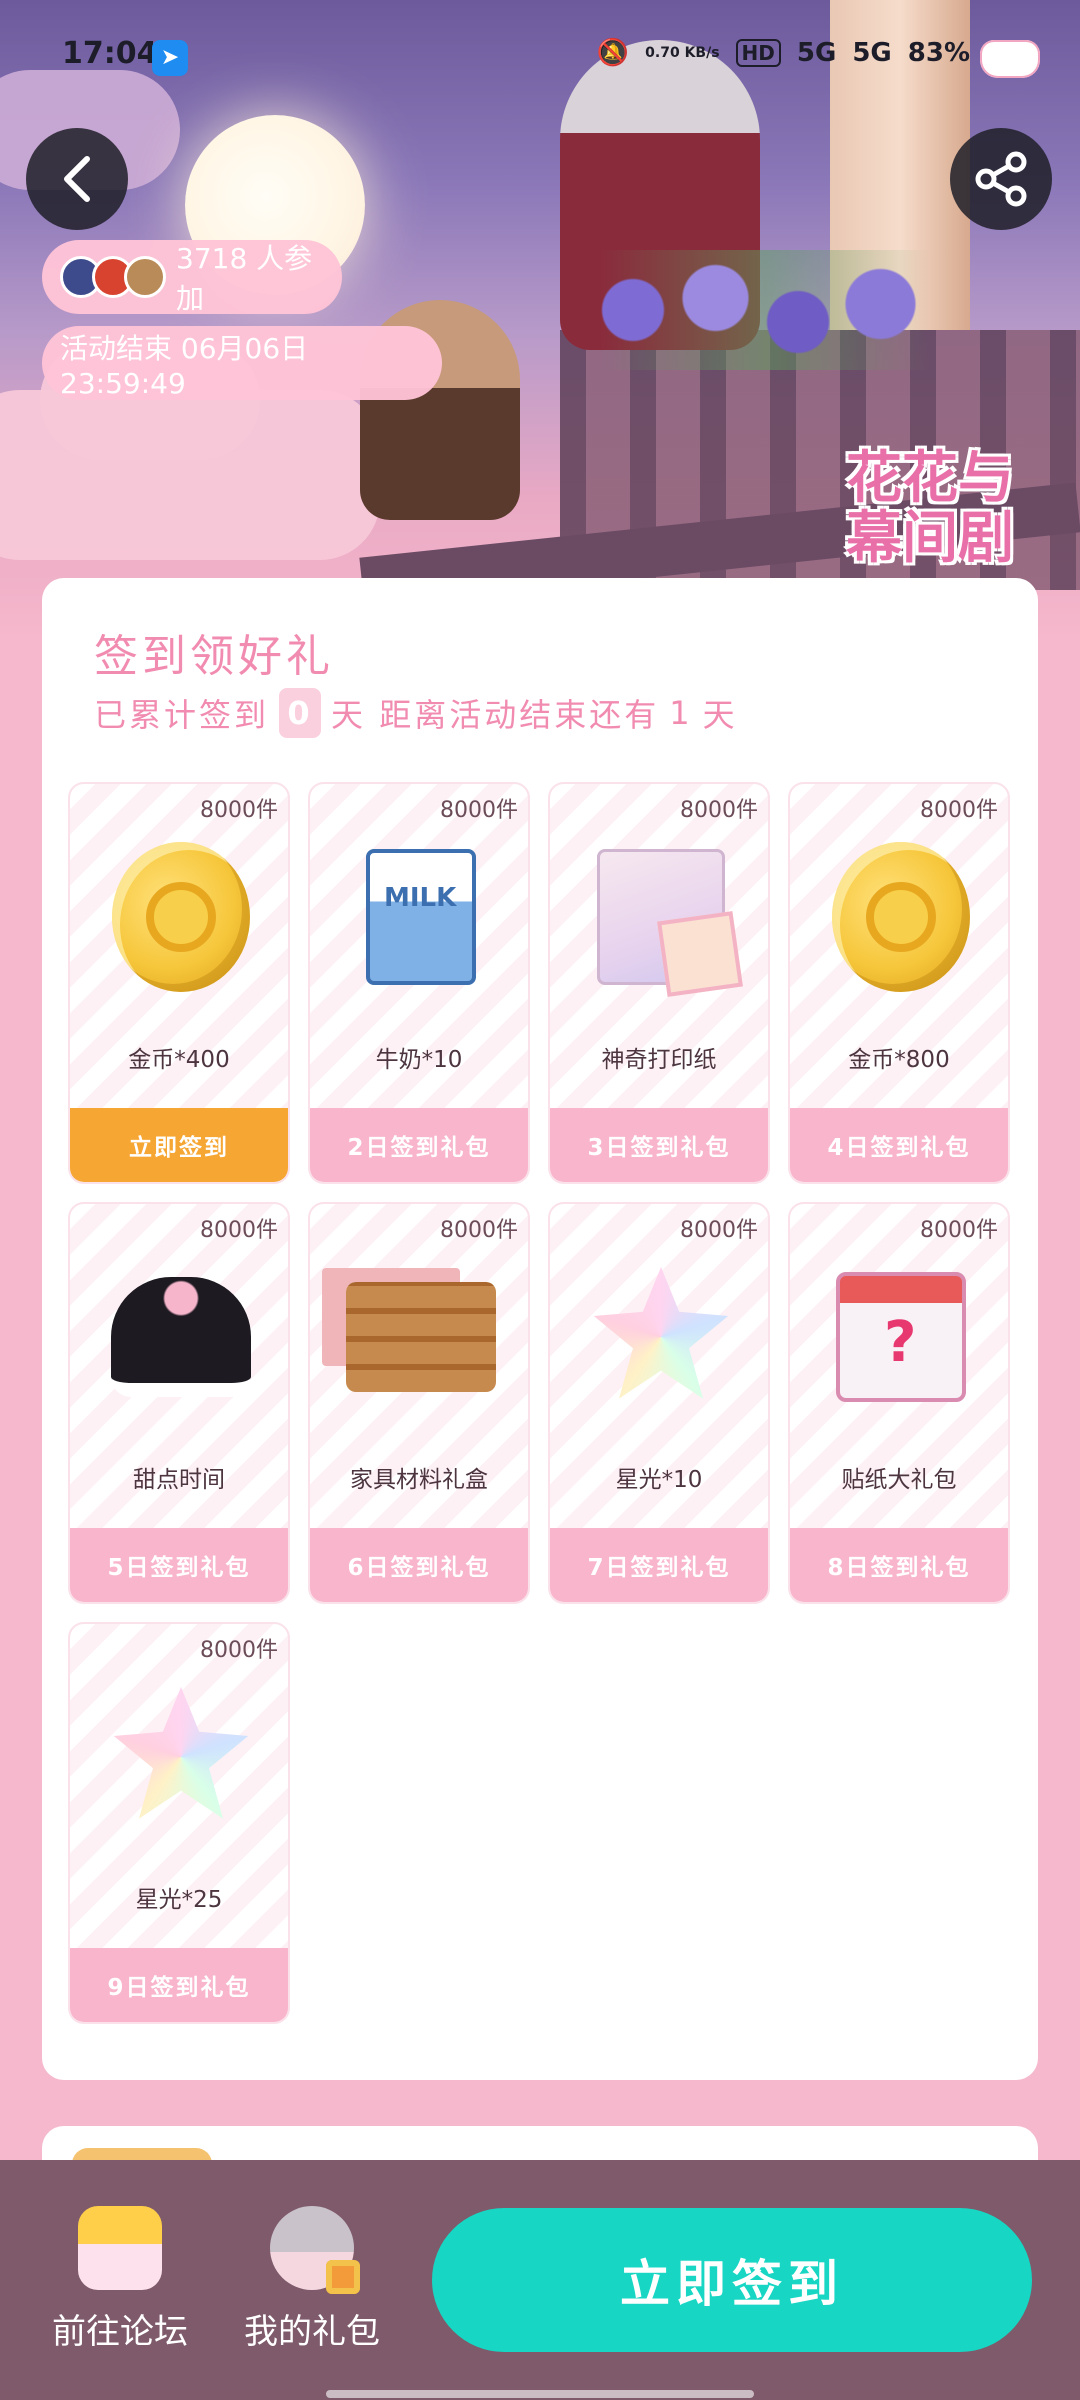 This screenshot has width=1080, height=2400. Describe the element at coordinates (179, 1060) in the screenshot. I see `reward-name: 金币*400` at that location.